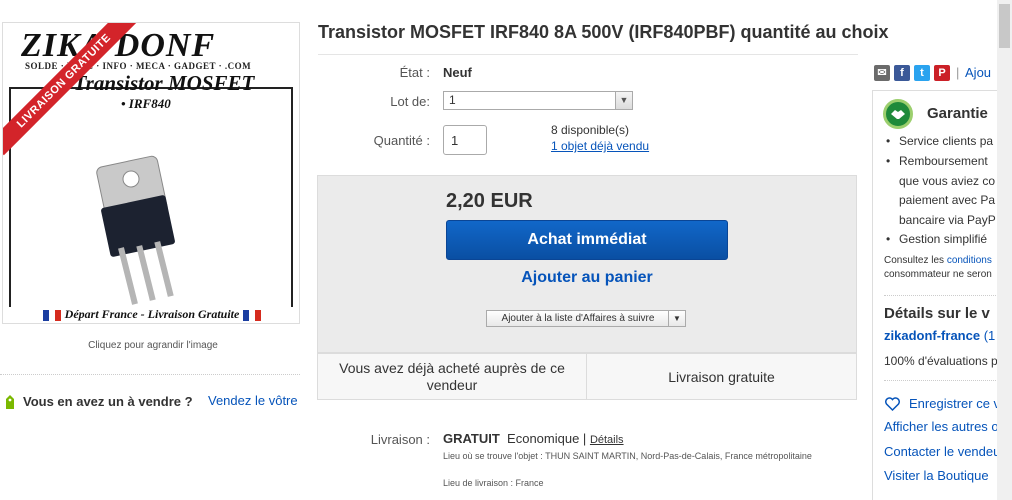 The height and width of the screenshot is (500, 1012). What do you see at coordinates (942, 72) in the screenshot?
I see `pinterest-icon: P` at bounding box center [942, 72].